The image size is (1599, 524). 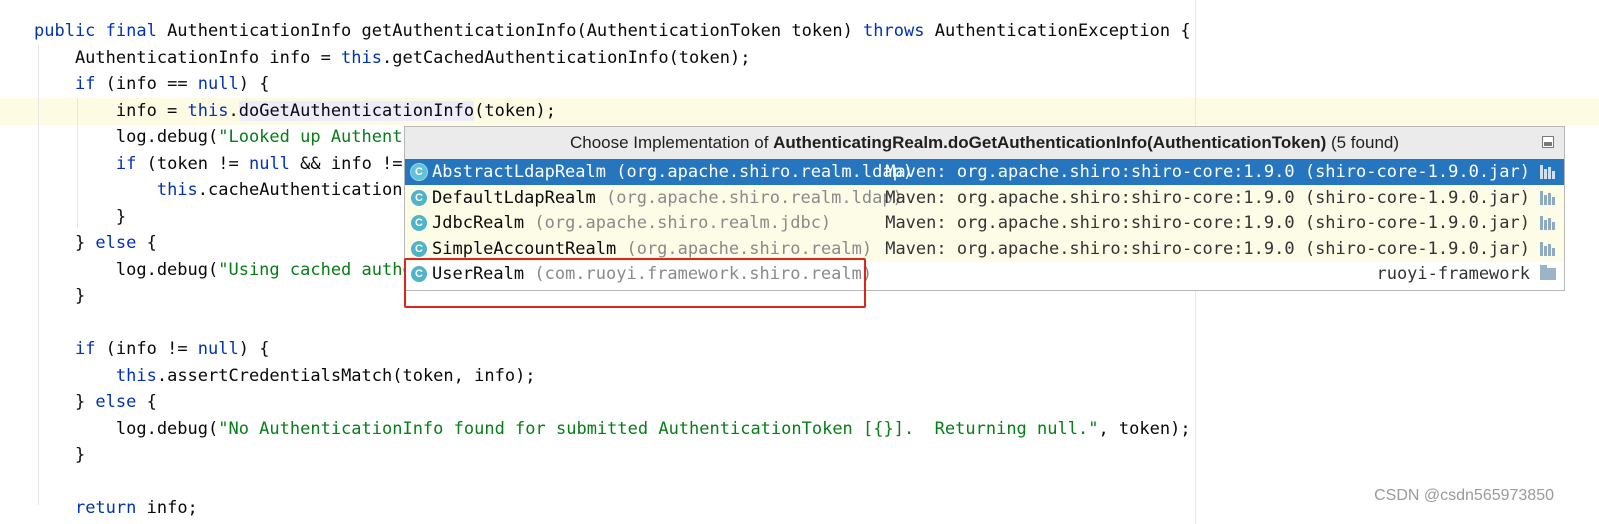 What do you see at coordinates (514, 197) in the screenshot?
I see `class-name: DefaultLdapRealm` at bounding box center [514, 197].